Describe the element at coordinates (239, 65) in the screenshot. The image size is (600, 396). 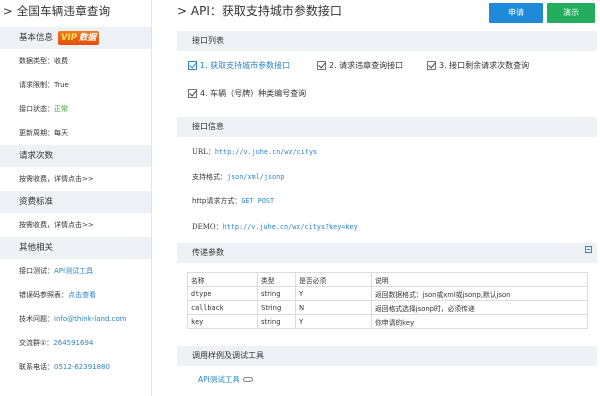
I see `api-item-city-params: 1. 获取支持城市参数接口` at that location.